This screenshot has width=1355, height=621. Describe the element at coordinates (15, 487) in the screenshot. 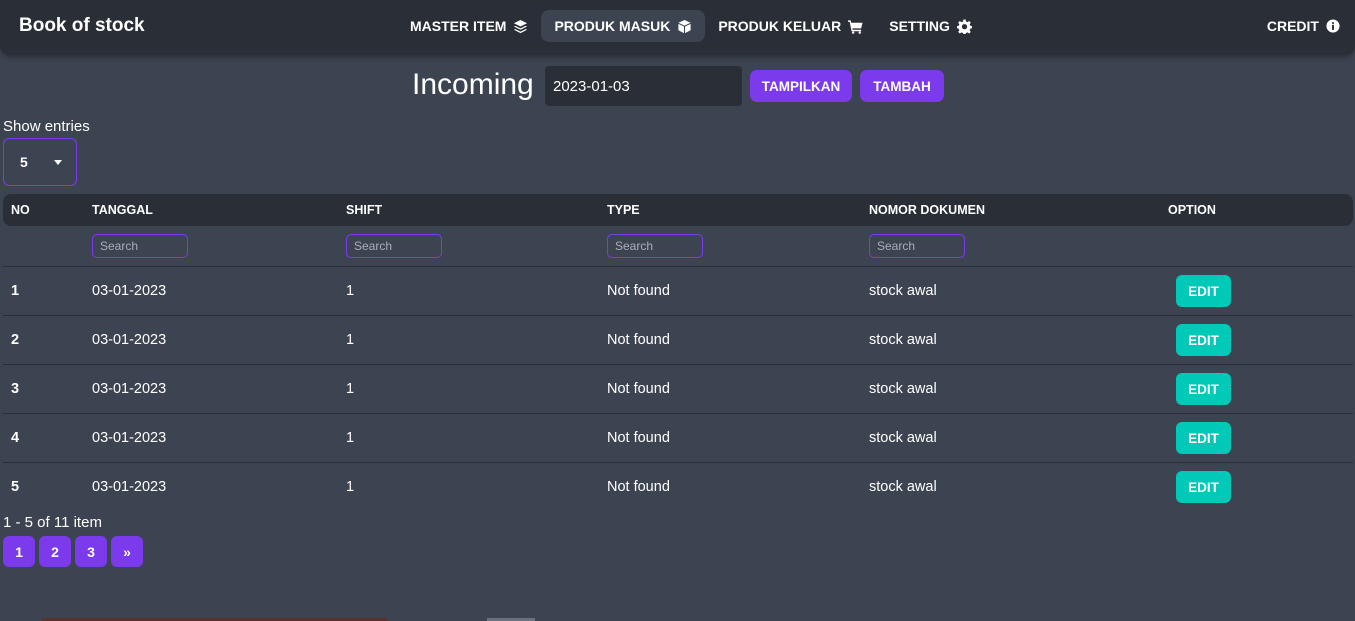

I see `cell-no: 5` at that location.